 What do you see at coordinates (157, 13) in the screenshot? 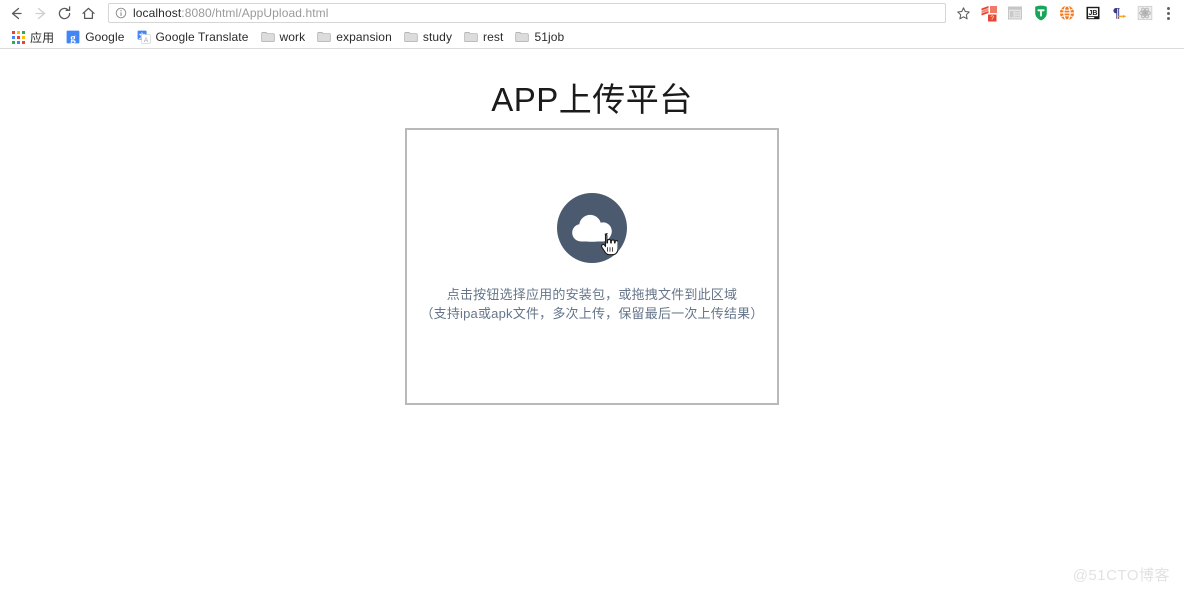
I see `url-host: localhost` at bounding box center [157, 13].